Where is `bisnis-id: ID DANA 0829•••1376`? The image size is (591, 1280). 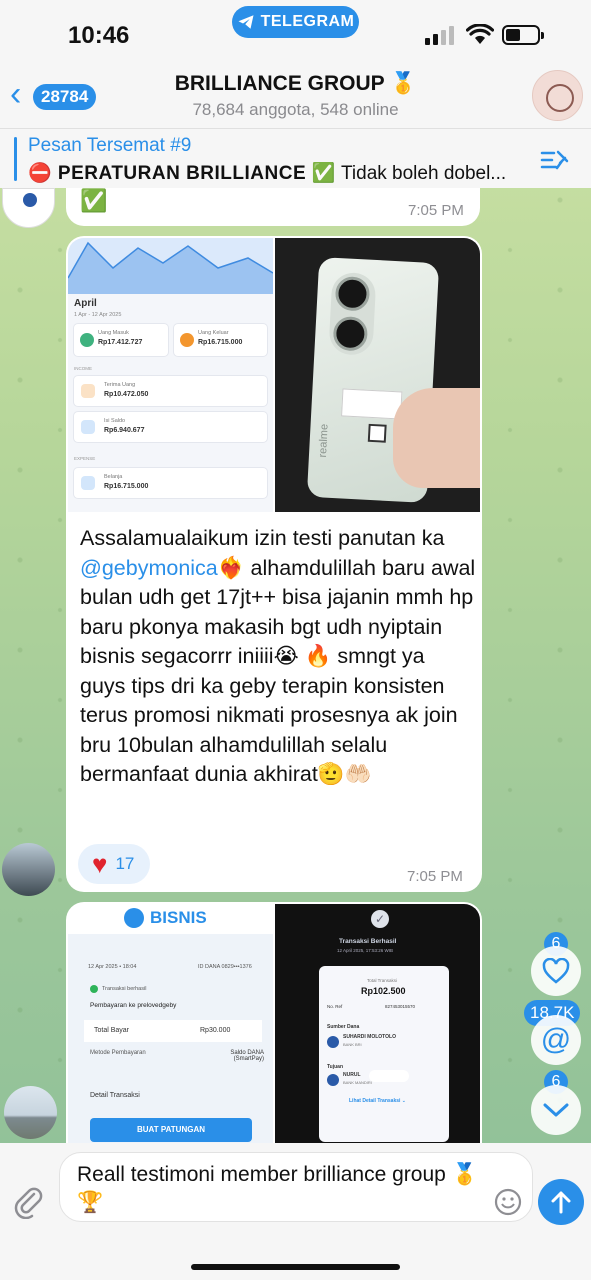
bisnis-id: ID DANA 0829•••1376 is located at coordinates (225, 967).